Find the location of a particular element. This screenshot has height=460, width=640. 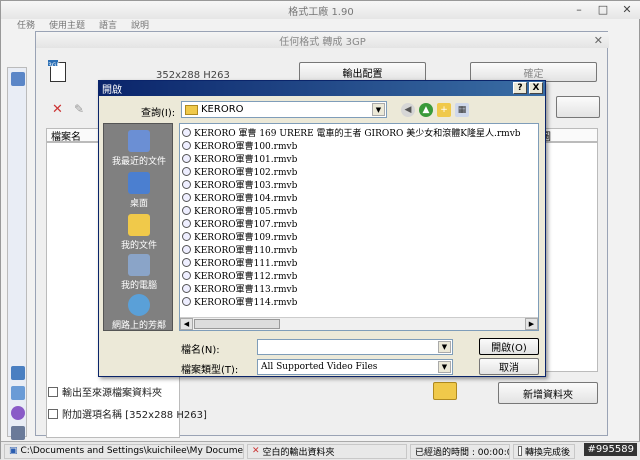

dialog-close-icon: X is located at coordinates (536, 88).